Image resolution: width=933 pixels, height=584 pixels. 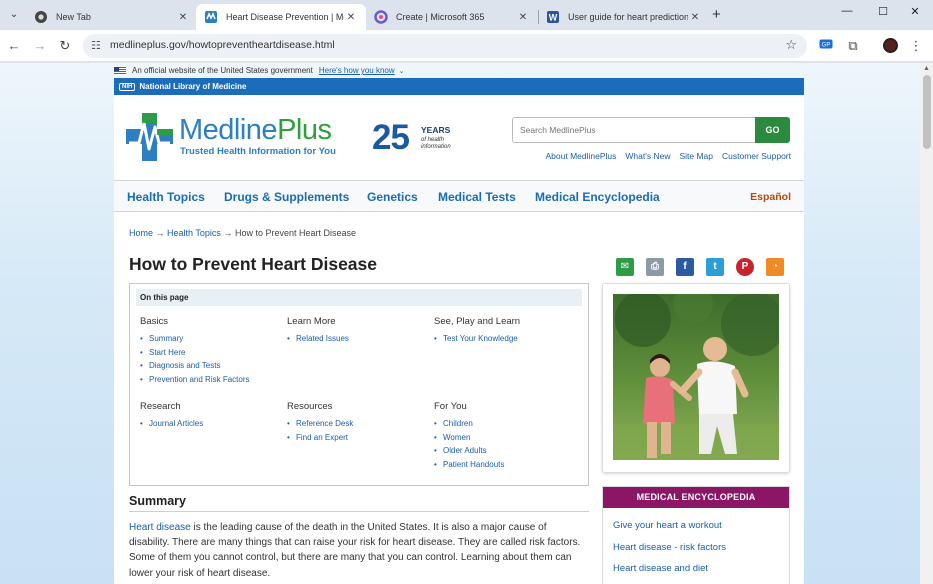 What do you see at coordinates (286, 197) in the screenshot?
I see `nav-drugs-supplements: Drugs & Supplements` at bounding box center [286, 197].